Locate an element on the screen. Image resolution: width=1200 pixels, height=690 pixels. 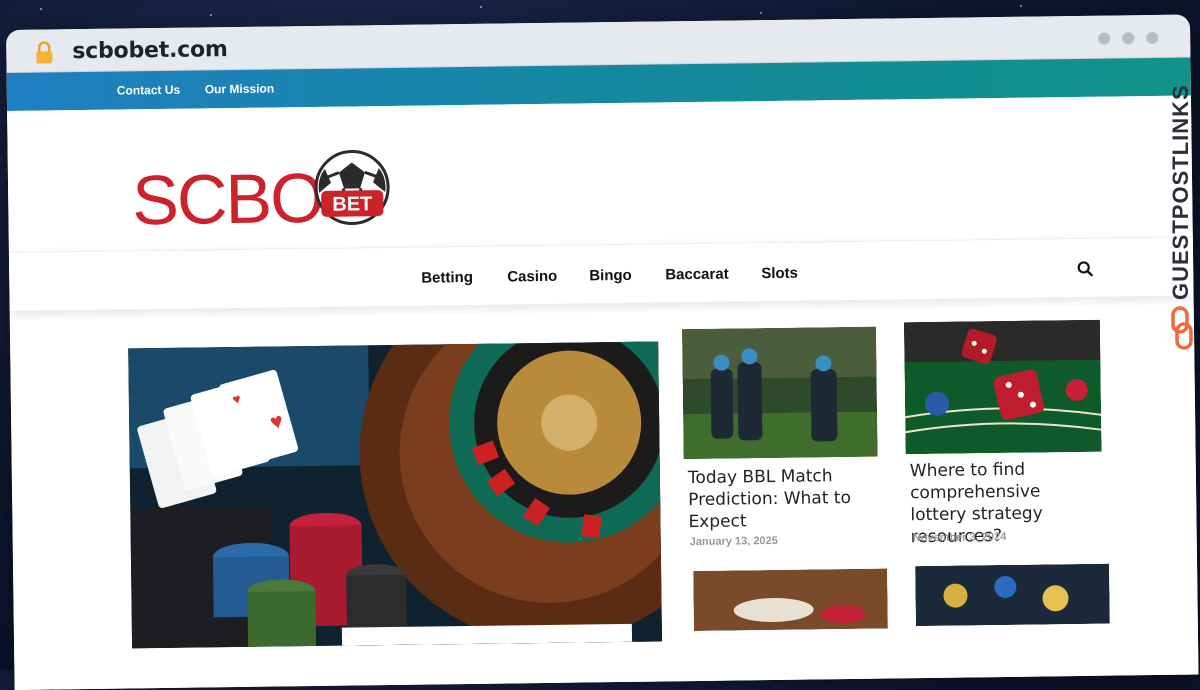
post-date: January 13, 2025 is located at coordinates (733, 541).